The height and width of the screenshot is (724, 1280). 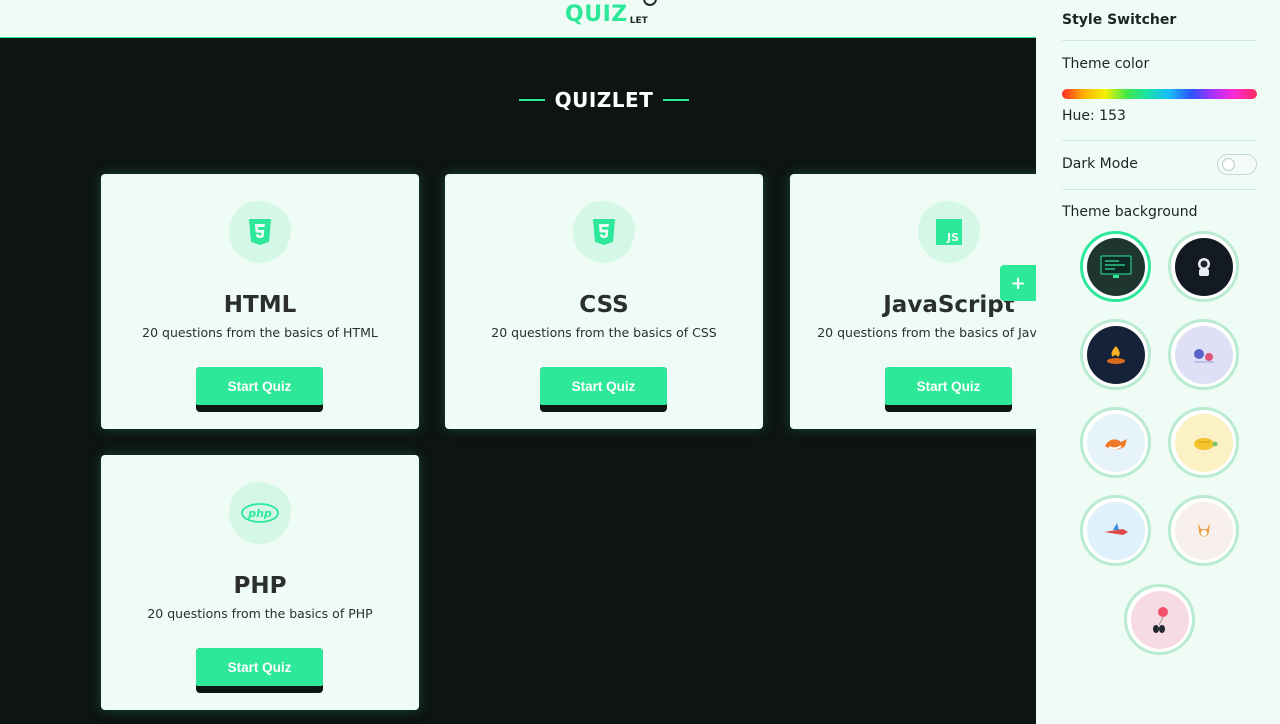 What do you see at coordinates (676, 100) in the screenshot?
I see `title-line-right` at bounding box center [676, 100].